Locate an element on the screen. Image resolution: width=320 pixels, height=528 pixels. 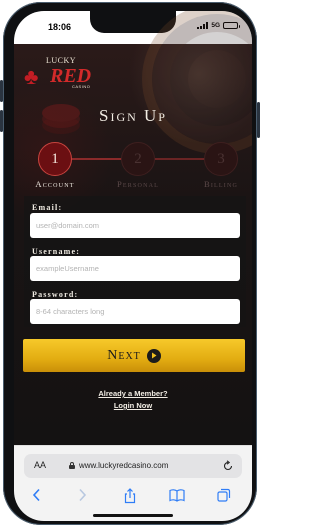
lucky-red-logo: ♣ LUCKY RED CASINO is located at coordinates (64, 71).